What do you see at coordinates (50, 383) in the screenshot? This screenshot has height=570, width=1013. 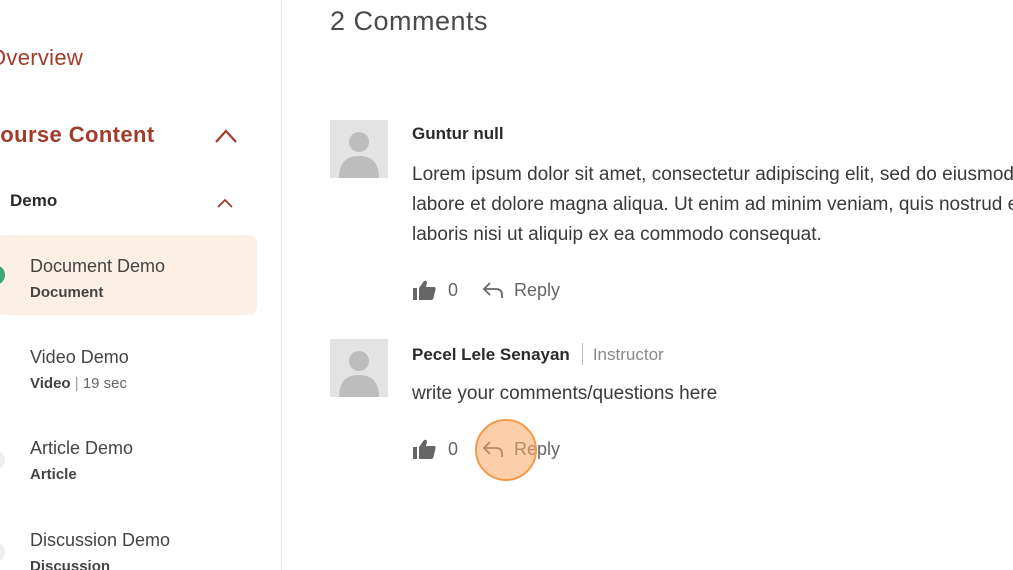 I see `lesson-type: Video` at bounding box center [50, 383].